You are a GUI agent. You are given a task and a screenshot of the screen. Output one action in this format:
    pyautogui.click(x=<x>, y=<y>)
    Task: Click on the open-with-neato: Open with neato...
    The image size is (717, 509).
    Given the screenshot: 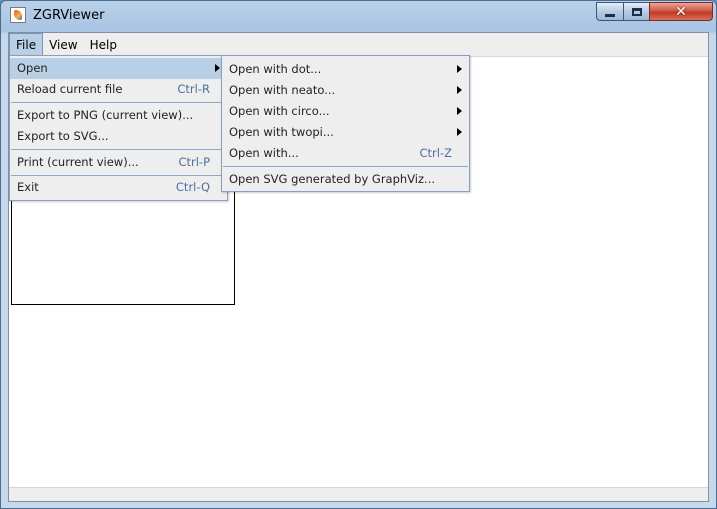 What is the action you would take?
    pyautogui.click(x=345, y=90)
    